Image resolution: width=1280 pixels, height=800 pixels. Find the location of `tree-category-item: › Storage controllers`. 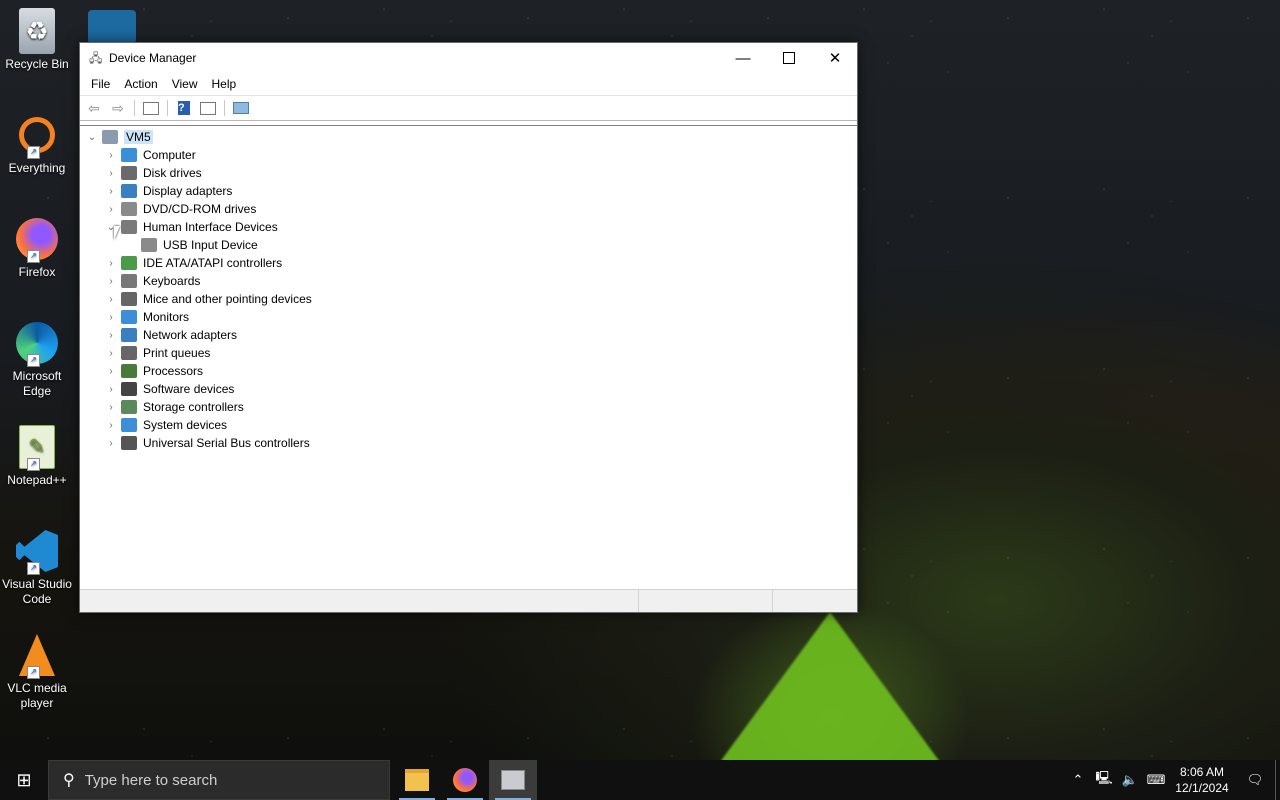

tree-category-item: › Storage controllers is located at coordinates (174, 407).